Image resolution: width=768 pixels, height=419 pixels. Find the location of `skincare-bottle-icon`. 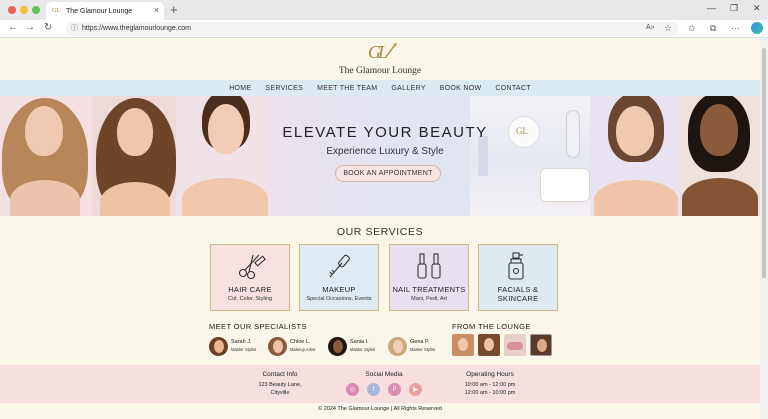

skincare-bottle-icon is located at coordinates (516, 266).